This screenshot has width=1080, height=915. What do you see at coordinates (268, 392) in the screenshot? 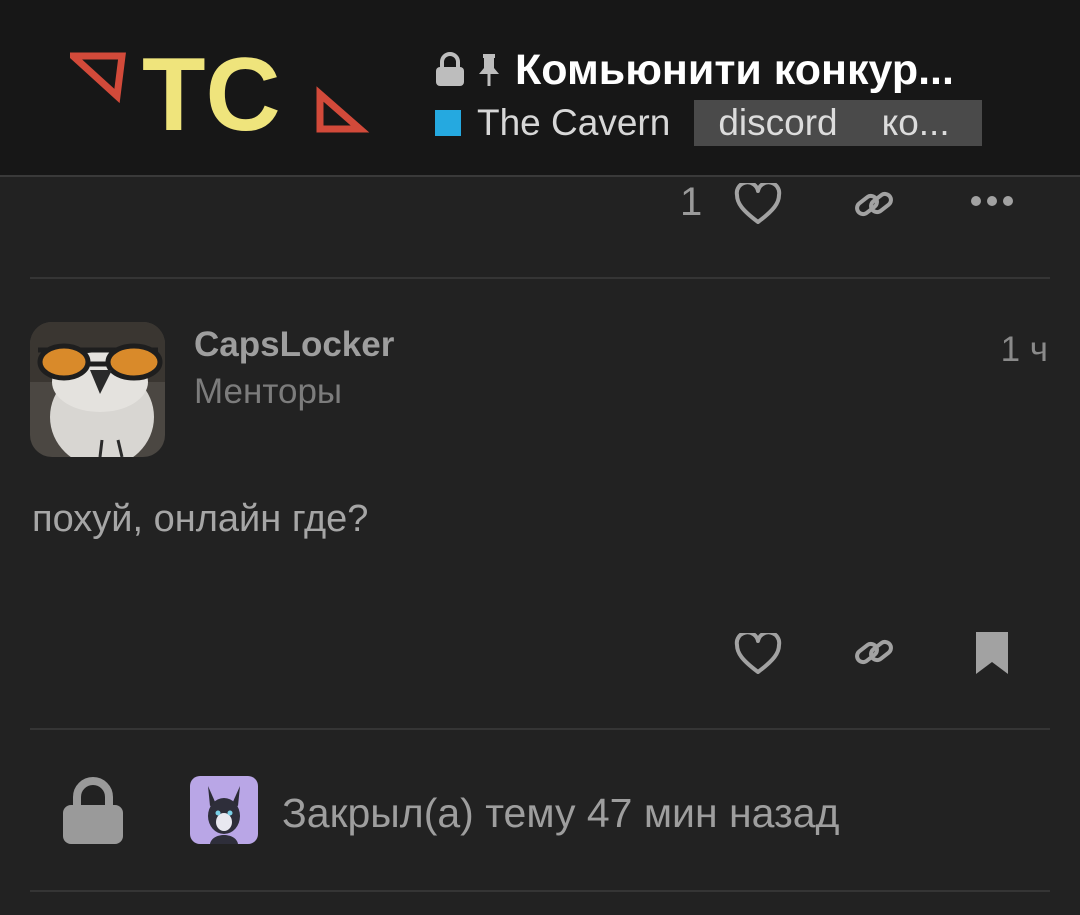
I see `post-user-group: Менторы` at bounding box center [268, 392].